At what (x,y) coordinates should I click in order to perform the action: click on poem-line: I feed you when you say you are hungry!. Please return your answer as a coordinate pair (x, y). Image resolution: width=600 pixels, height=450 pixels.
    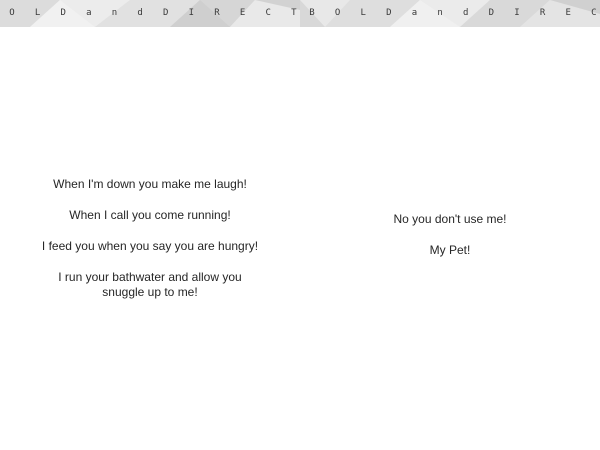
    Looking at the image, I should click on (150, 246).